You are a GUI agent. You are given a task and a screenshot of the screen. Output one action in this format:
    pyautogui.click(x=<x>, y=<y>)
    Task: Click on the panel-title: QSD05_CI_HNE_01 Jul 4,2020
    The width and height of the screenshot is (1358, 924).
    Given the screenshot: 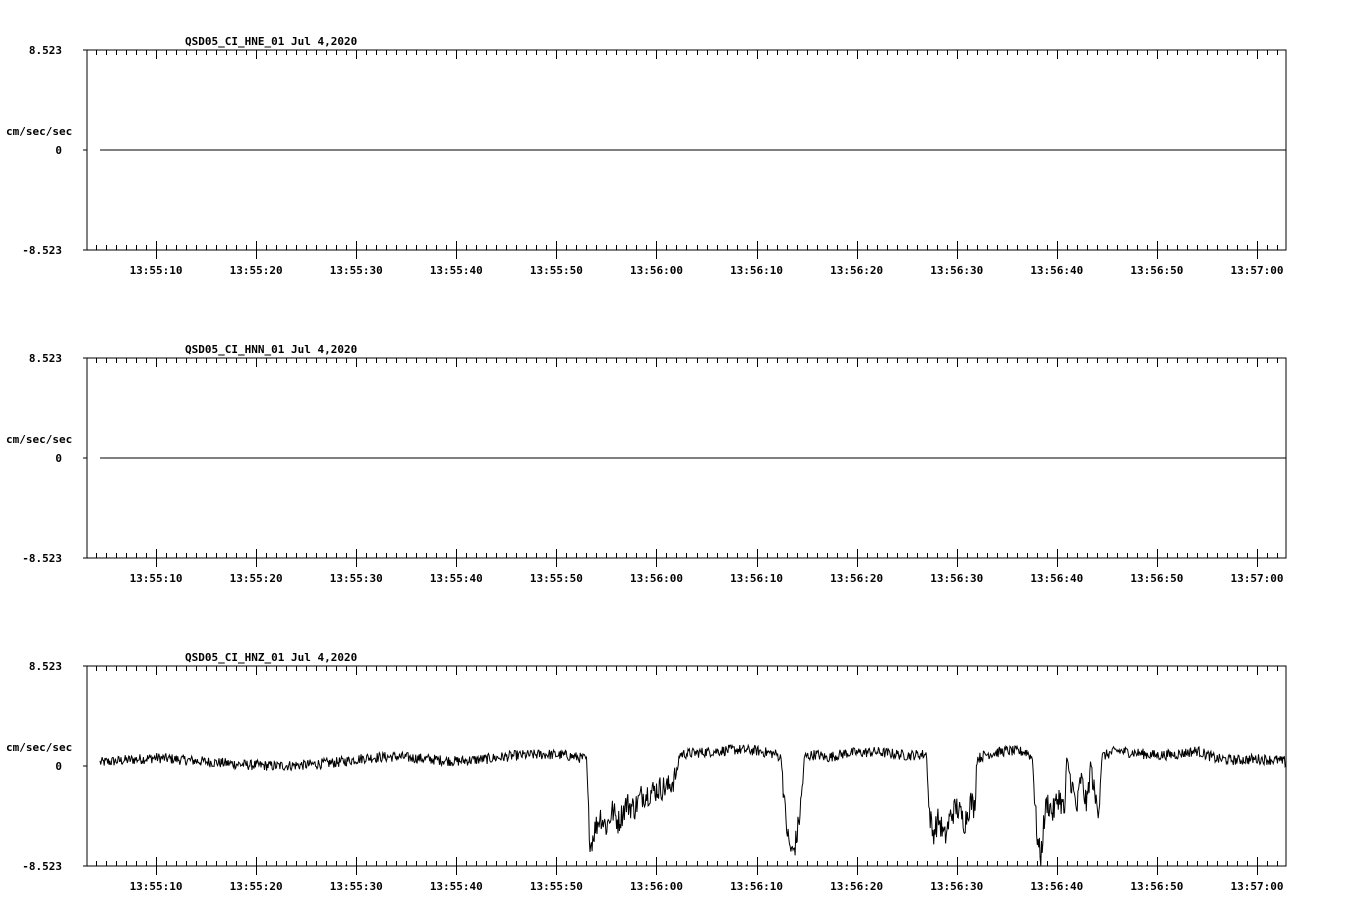 What is the action you would take?
    pyautogui.click(x=271, y=41)
    